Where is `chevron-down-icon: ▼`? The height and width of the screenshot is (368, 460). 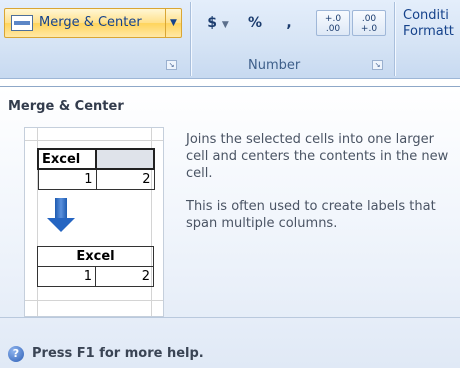 chevron-down-icon: ▼ is located at coordinates (225, 25).